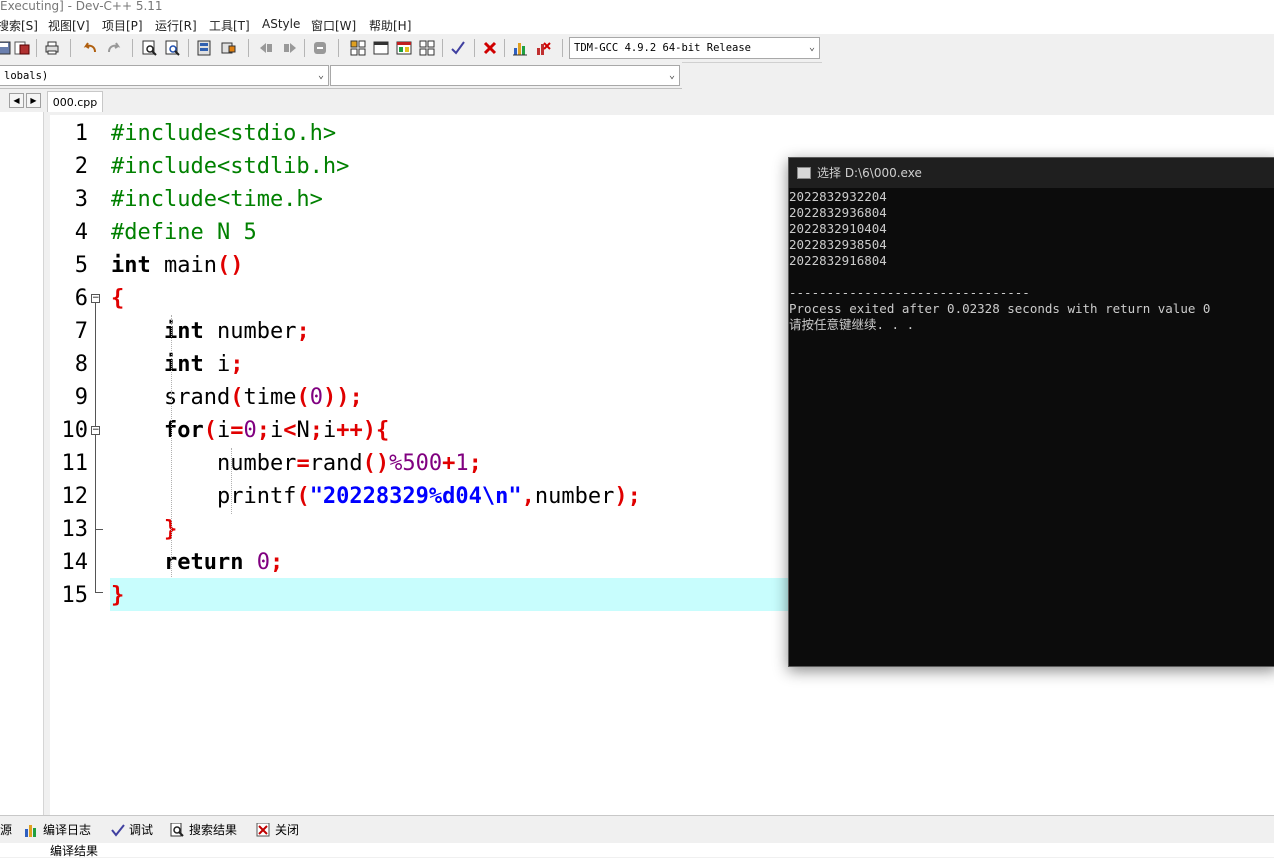 This screenshot has width=1274, height=858. I want to click on code-token: #include<stdio.h>, so click(224, 133).